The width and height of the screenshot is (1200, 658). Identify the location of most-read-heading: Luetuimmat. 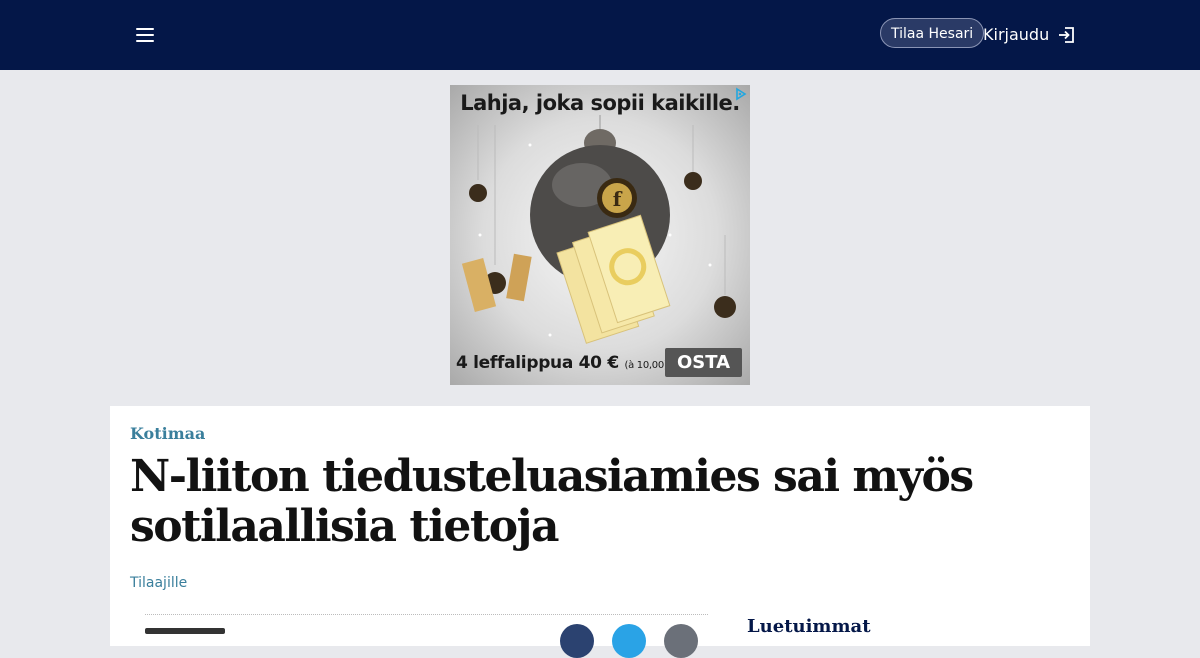
(809, 626).